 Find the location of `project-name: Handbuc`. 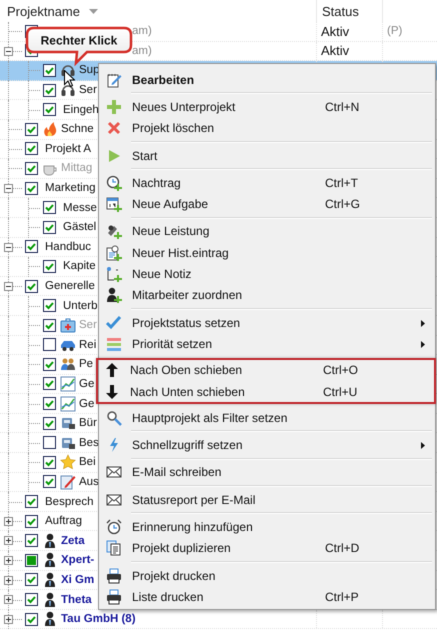

project-name: Handbuc is located at coordinates (68, 246).